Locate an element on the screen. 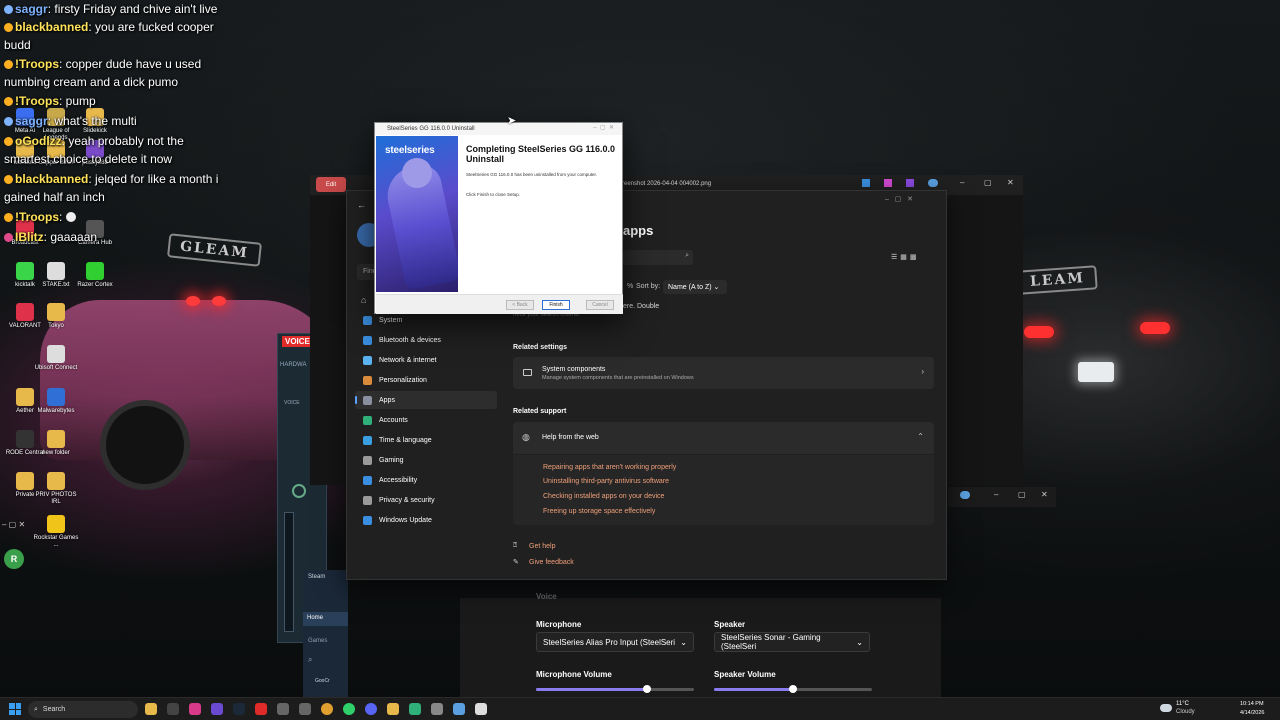  nav-item-privacy-security: Privacy & security is located at coordinates (426, 500).